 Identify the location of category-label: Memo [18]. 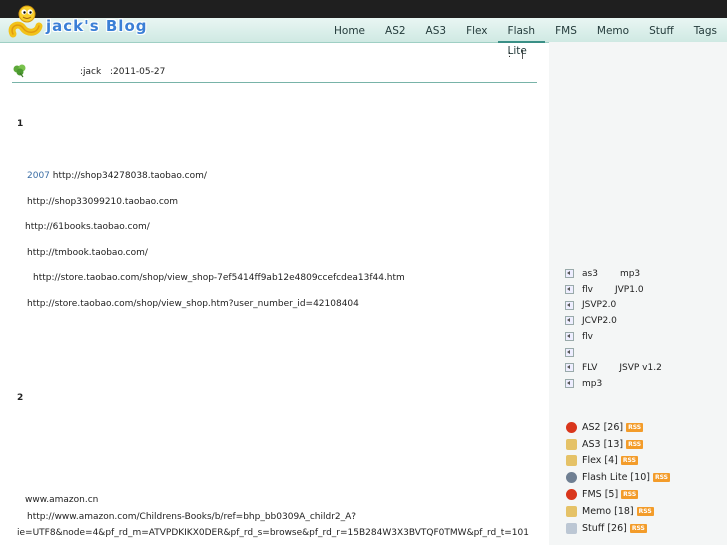
(608, 511).